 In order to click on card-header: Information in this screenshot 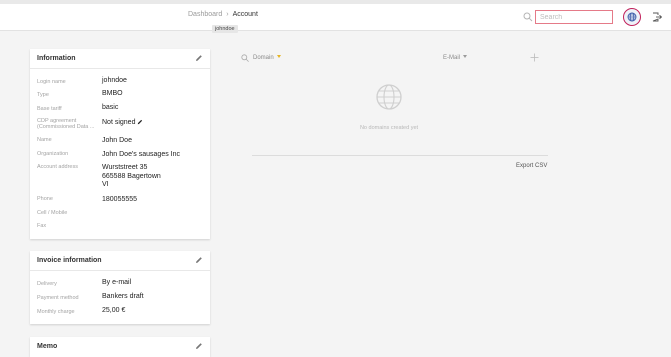, I will do `click(120, 59)`.